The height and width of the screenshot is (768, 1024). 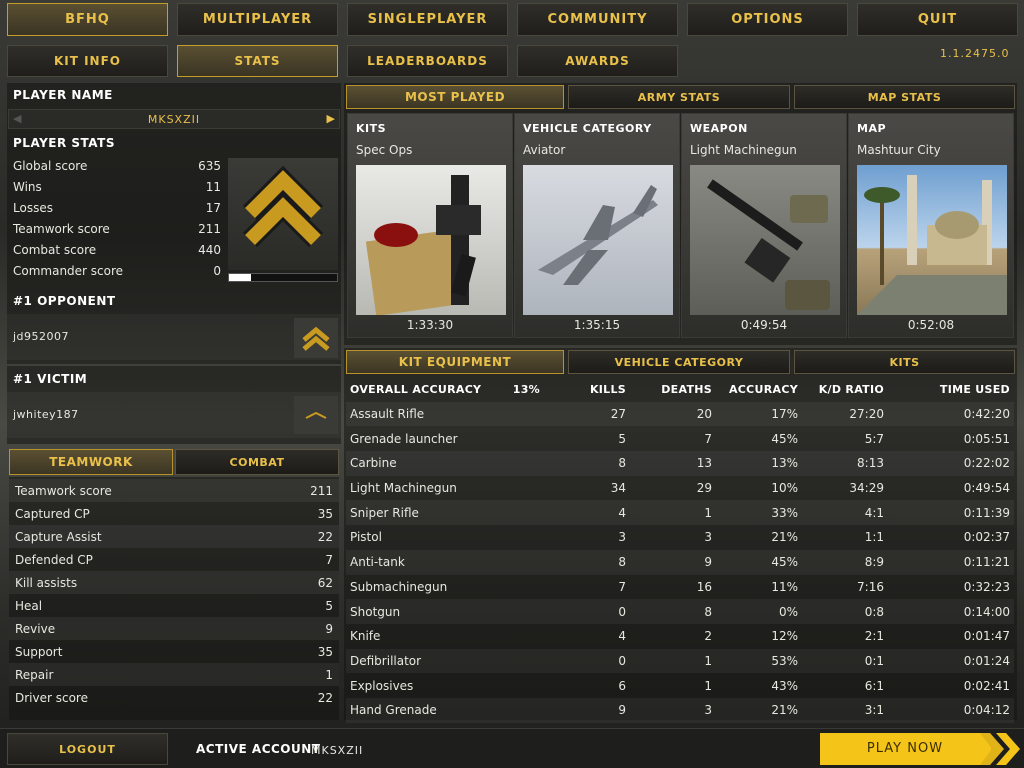 What do you see at coordinates (257, 61) in the screenshot?
I see `subnav-stats: STATS` at bounding box center [257, 61].